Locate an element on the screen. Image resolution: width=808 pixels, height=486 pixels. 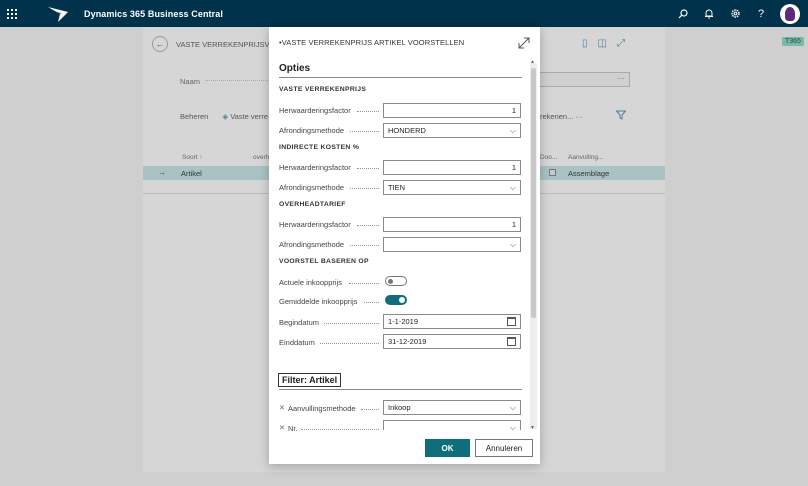
background-actions-more: rekenen... ··· is located at coordinates (561, 116).